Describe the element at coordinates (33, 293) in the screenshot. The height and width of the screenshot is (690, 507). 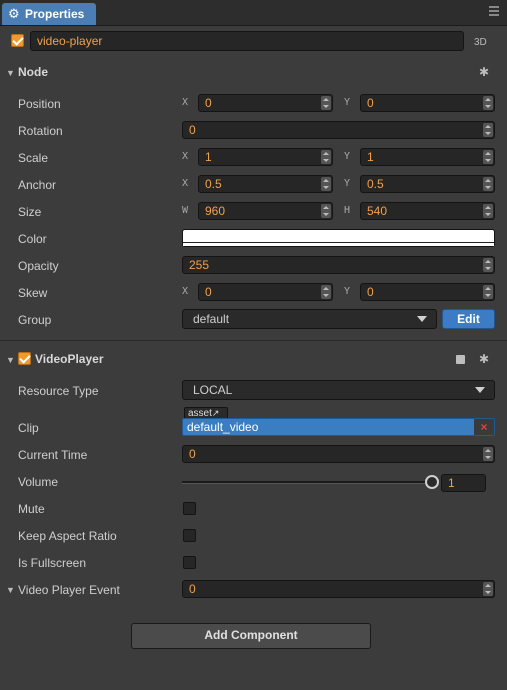
I see `skew-label: Skew` at that location.